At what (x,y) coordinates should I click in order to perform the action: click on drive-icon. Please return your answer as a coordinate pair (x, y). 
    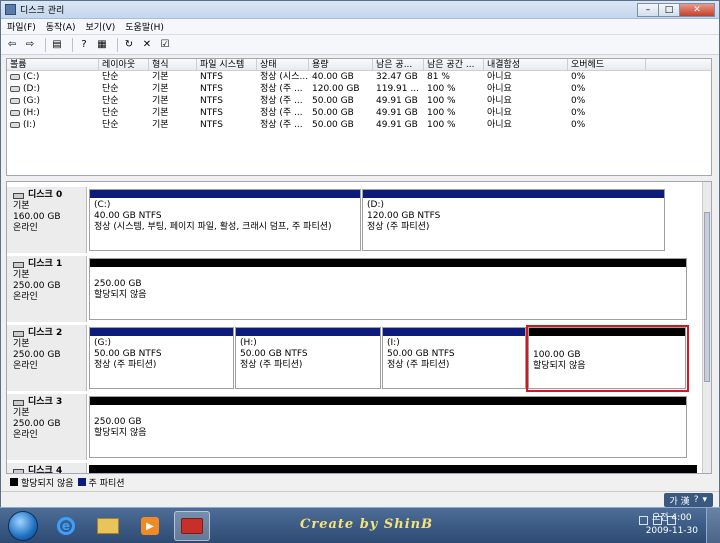
    Looking at the image, I should click on (15, 88).